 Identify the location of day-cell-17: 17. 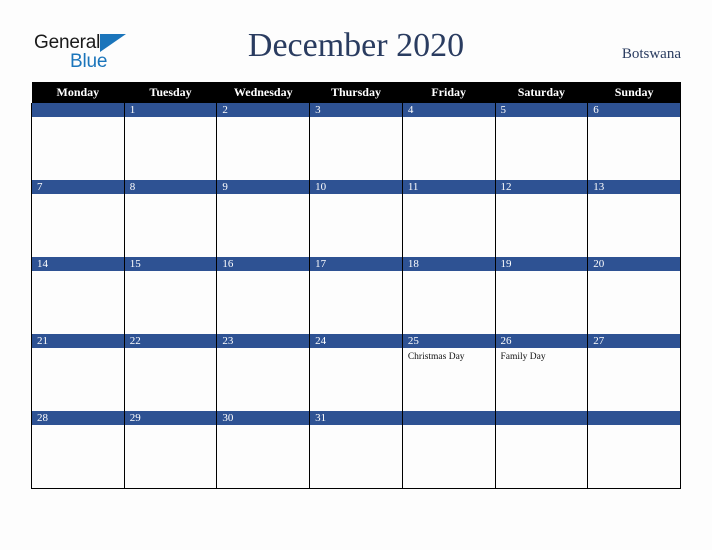
(356, 295).